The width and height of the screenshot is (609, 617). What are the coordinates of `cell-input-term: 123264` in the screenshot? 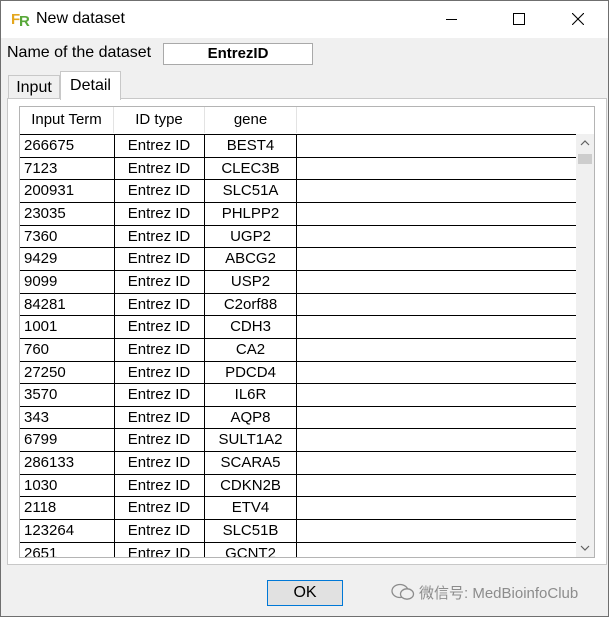 It's located at (67, 531).